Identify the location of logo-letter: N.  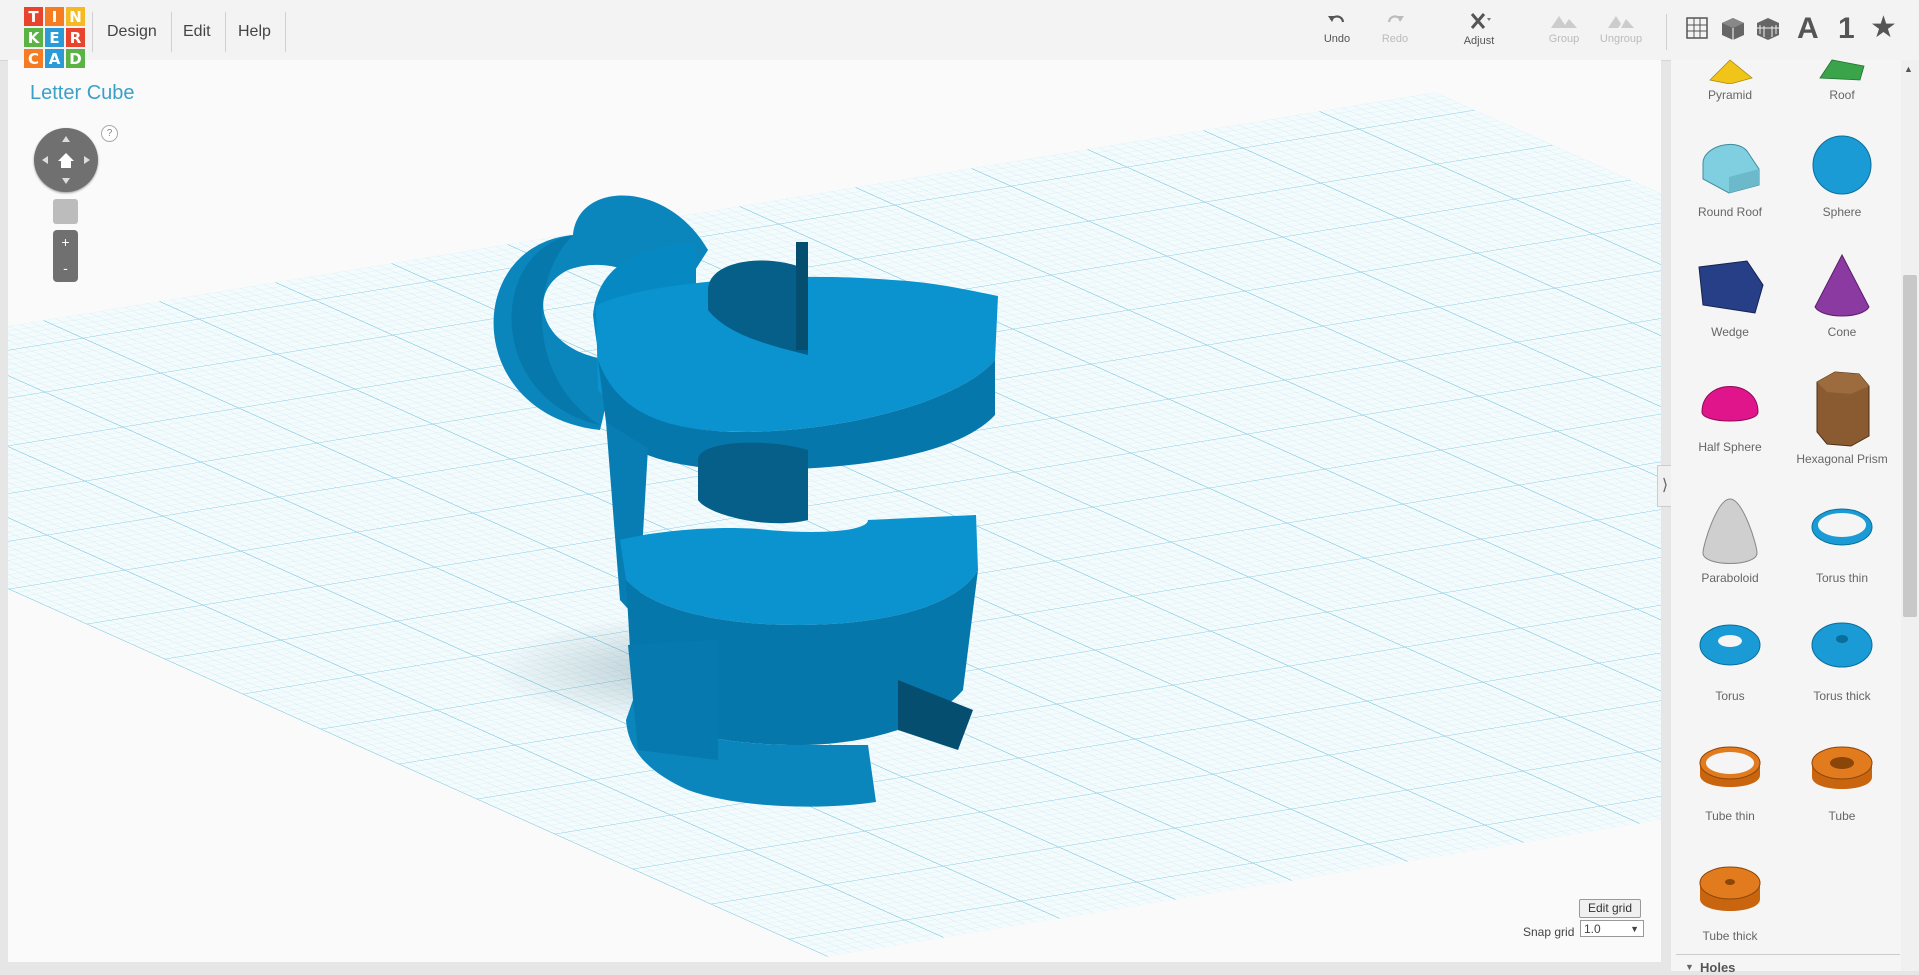
(75, 16).